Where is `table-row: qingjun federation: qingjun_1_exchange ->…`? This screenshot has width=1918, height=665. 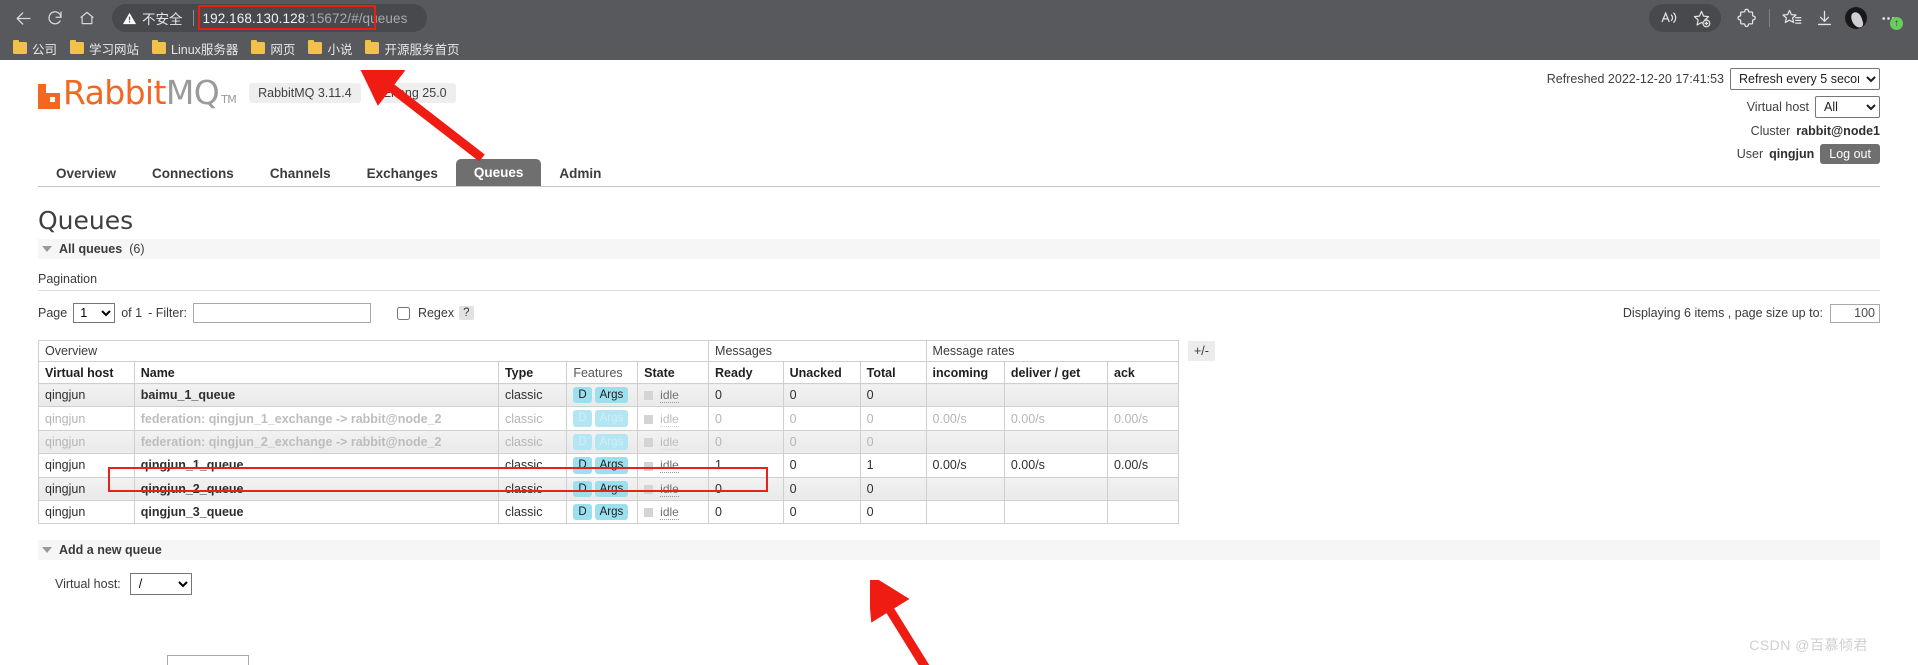
table-row: qingjun federation: qingjun_1_exchange ->… is located at coordinates (608, 418).